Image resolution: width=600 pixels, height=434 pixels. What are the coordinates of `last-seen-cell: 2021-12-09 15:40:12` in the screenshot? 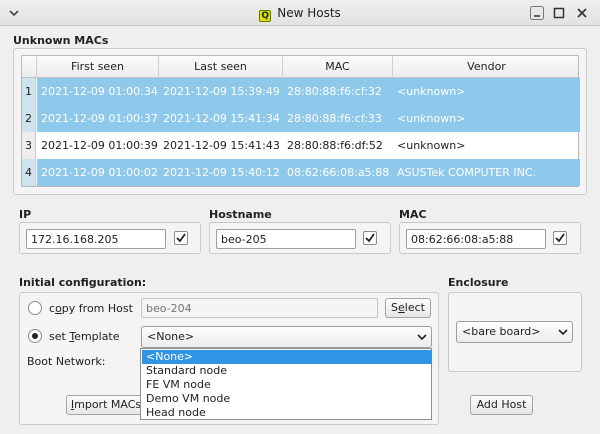 It's located at (221, 172).